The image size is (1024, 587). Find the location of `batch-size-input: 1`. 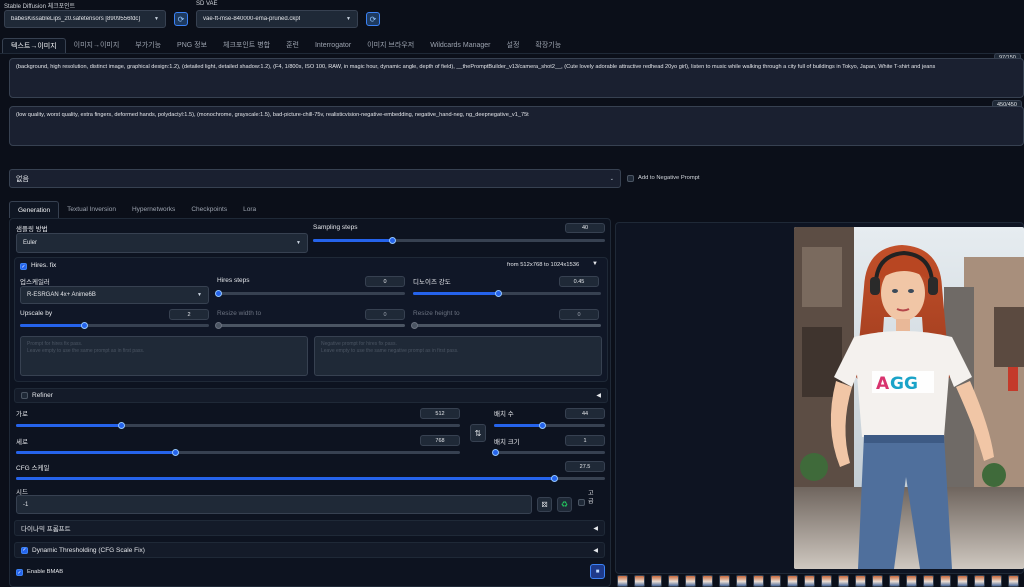

batch-size-input: 1 is located at coordinates (585, 440).